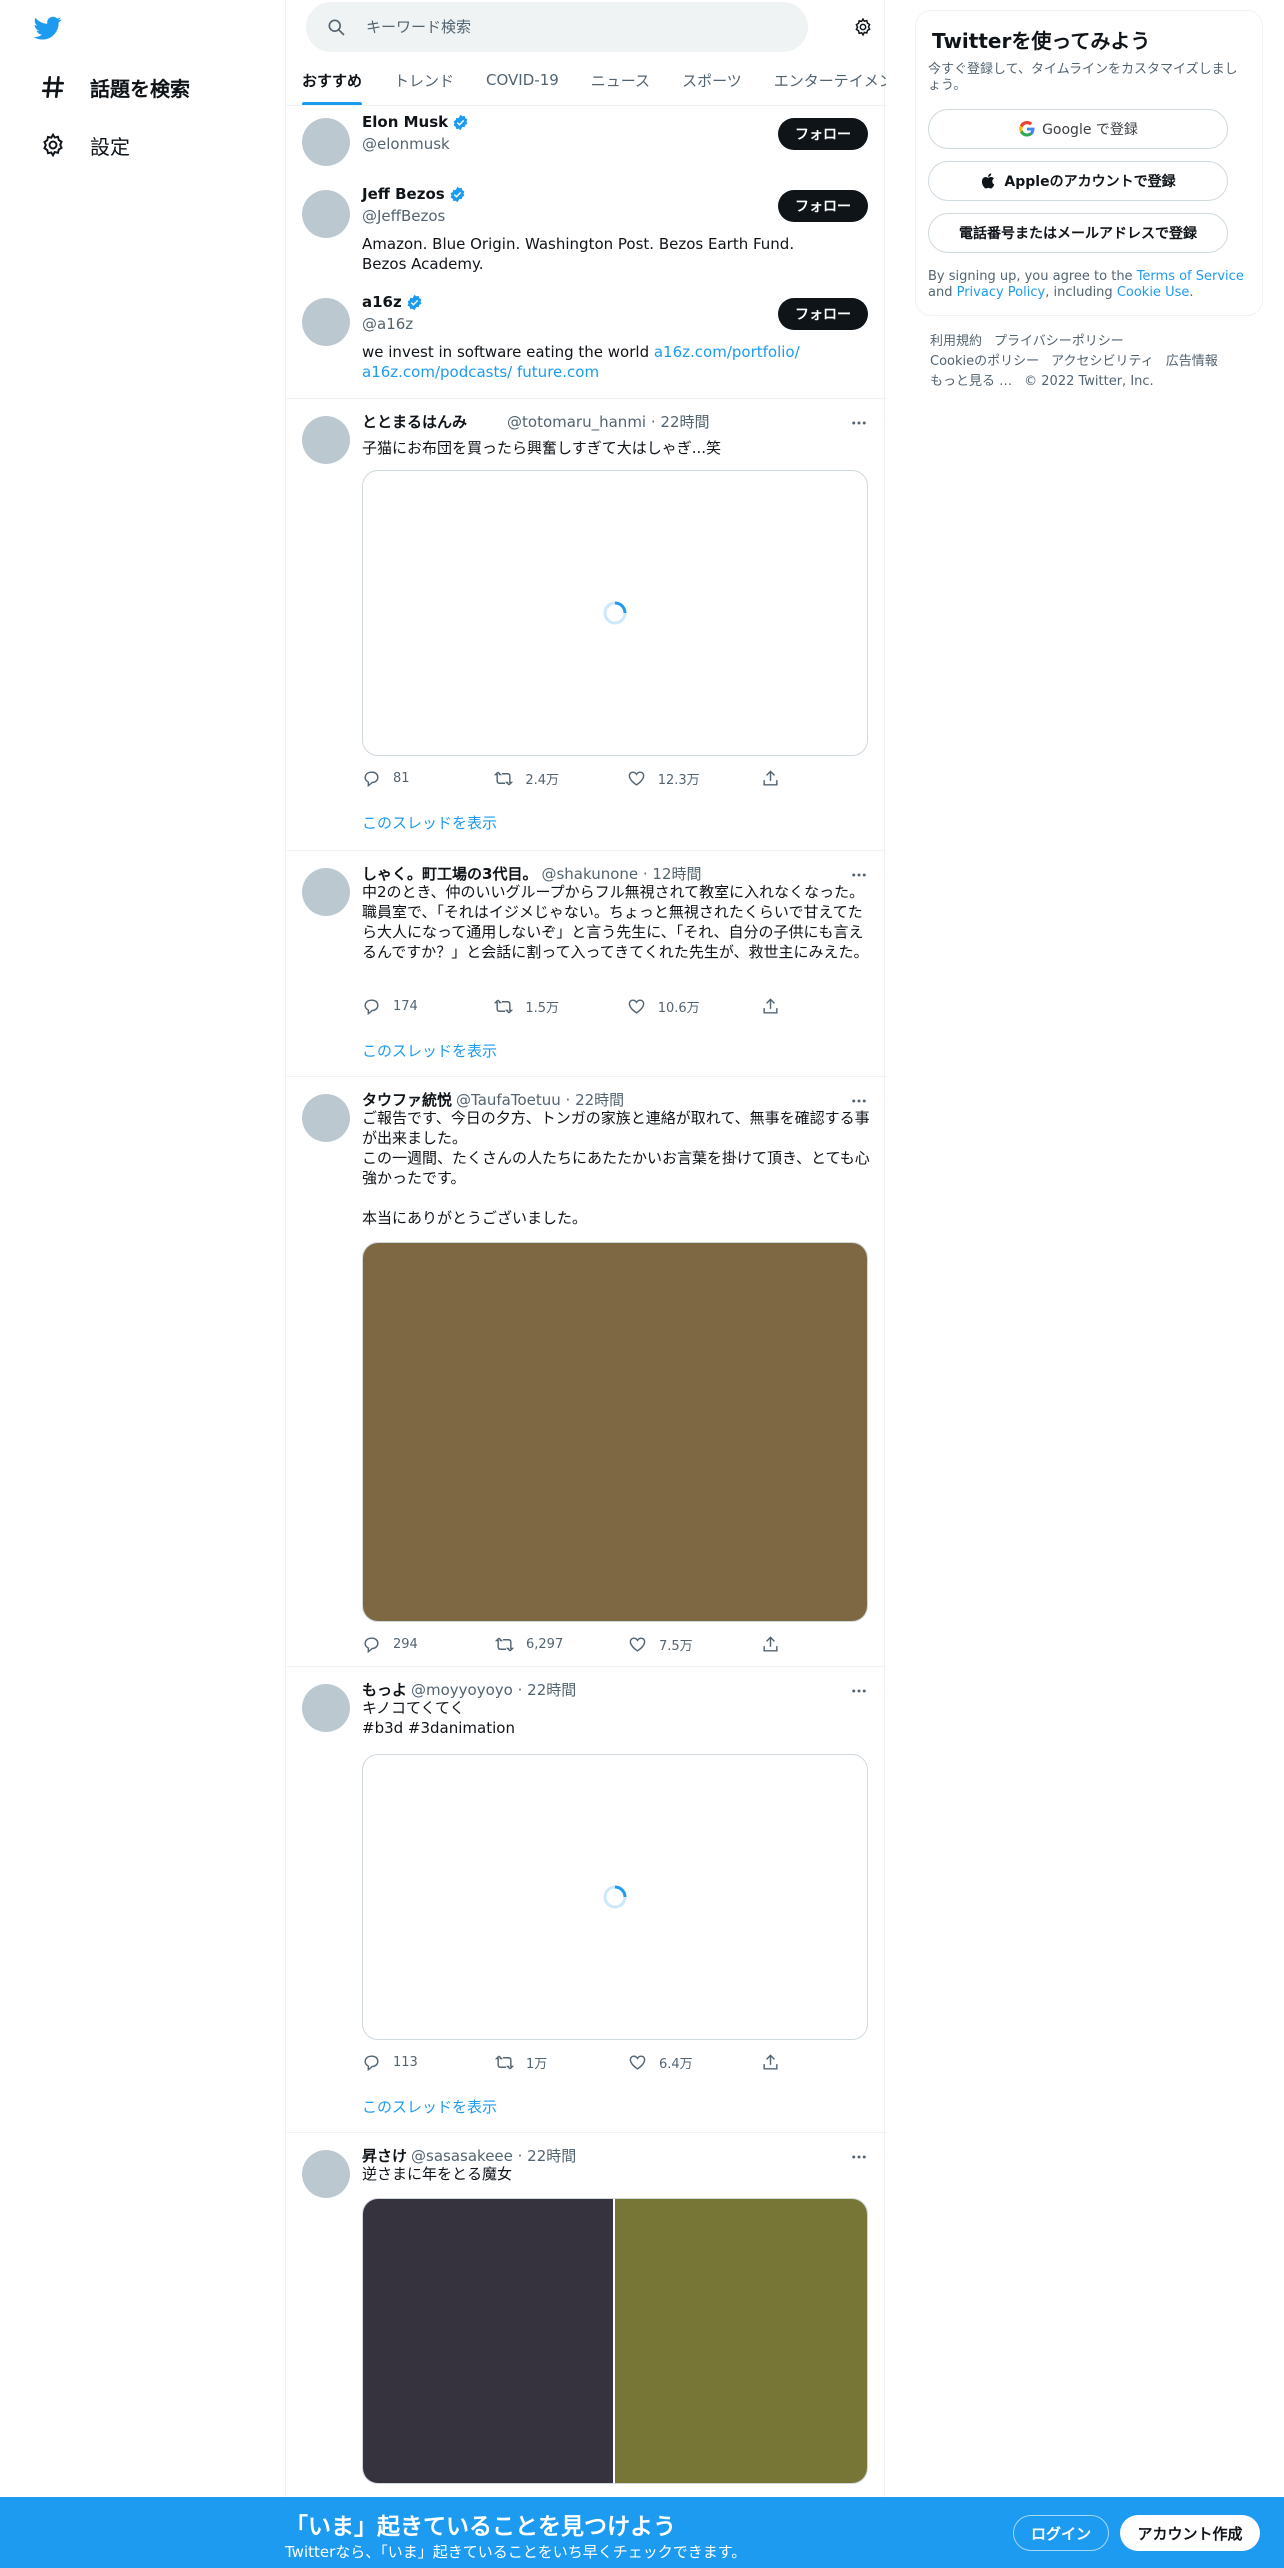 This screenshot has height=2568, width=1284. I want to click on reply-button: 113, so click(397, 2062).